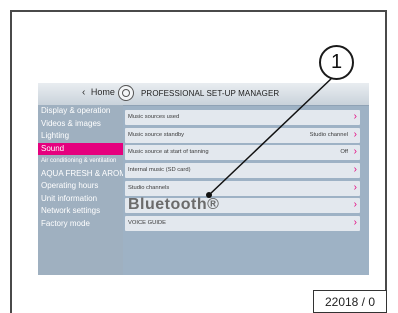  I want to click on sidebar-item-network-settings: Network settings, so click(80, 211).